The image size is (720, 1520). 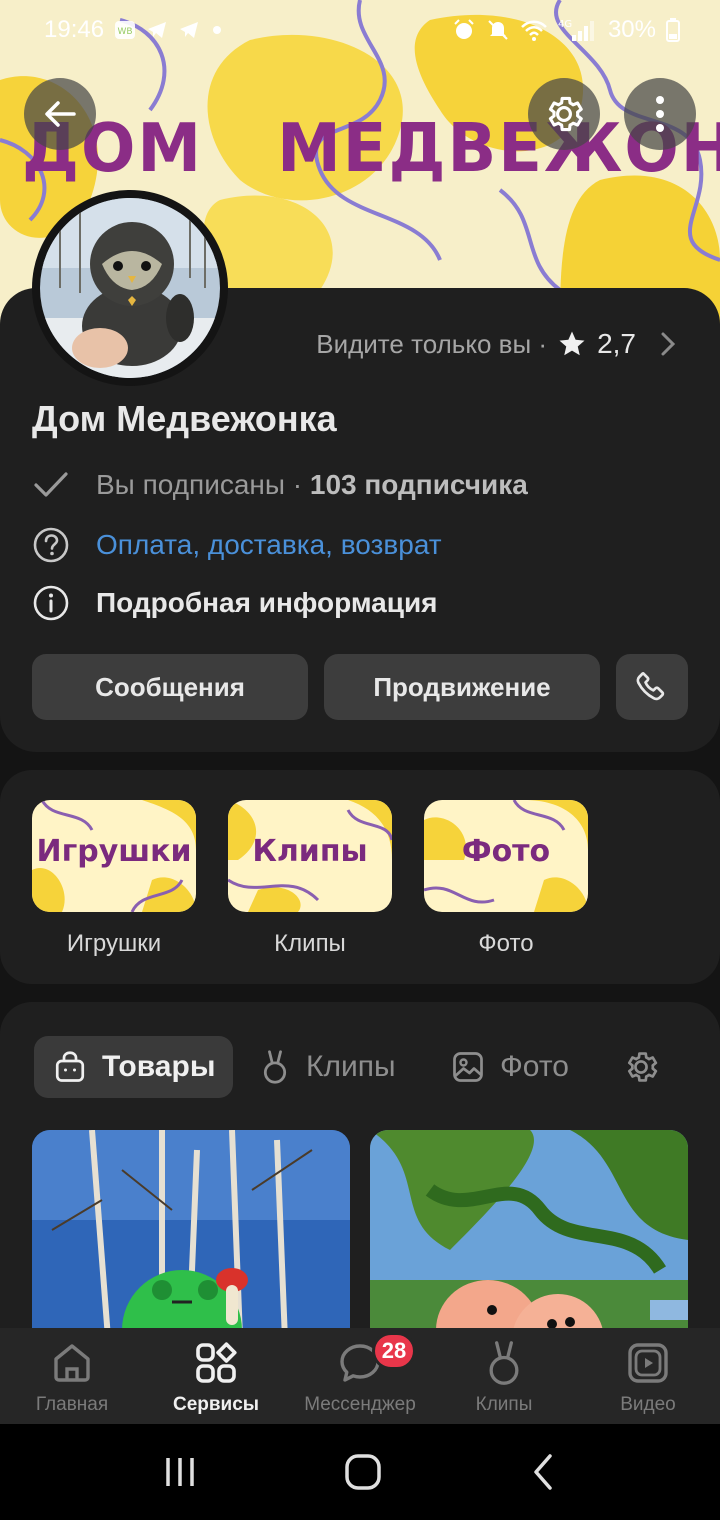 I want to click on tab-label: Клипы, so click(x=351, y=1066).